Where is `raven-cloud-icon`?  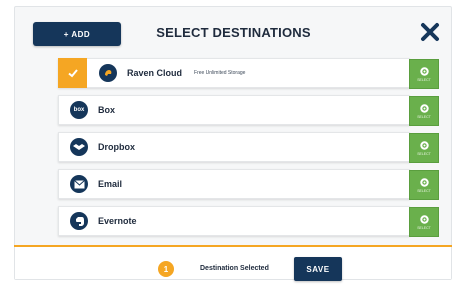
raven-cloud-icon is located at coordinates (108, 73).